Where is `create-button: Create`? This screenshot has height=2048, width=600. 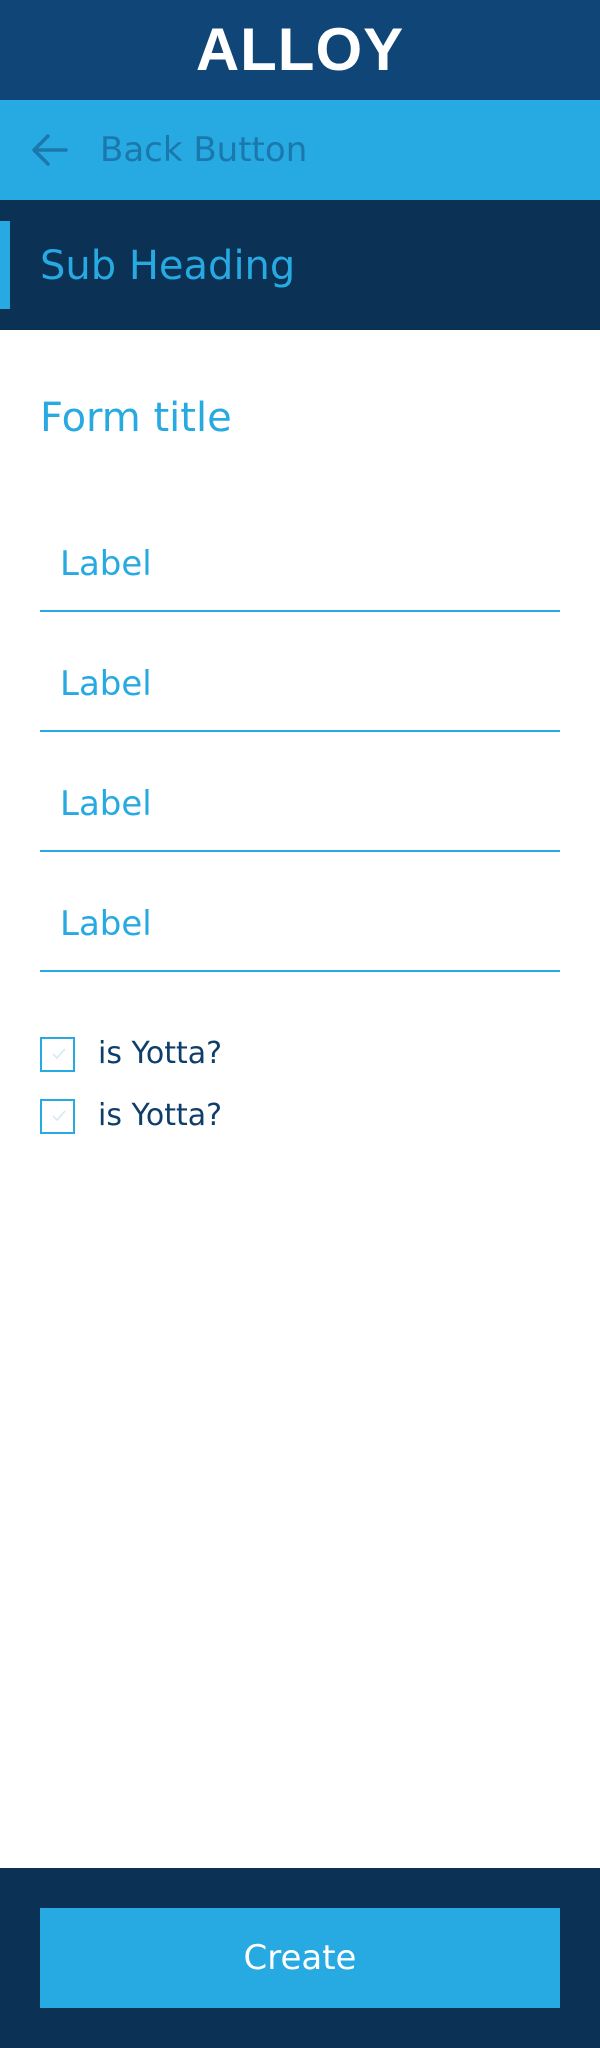 create-button: Create is located at coordinates (300, 1958).